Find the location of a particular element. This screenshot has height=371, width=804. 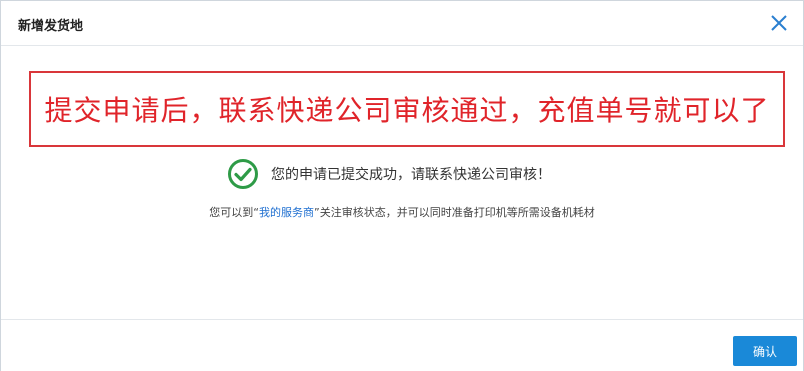

confirm-button: 确认 is located at coordinates (765, 351).